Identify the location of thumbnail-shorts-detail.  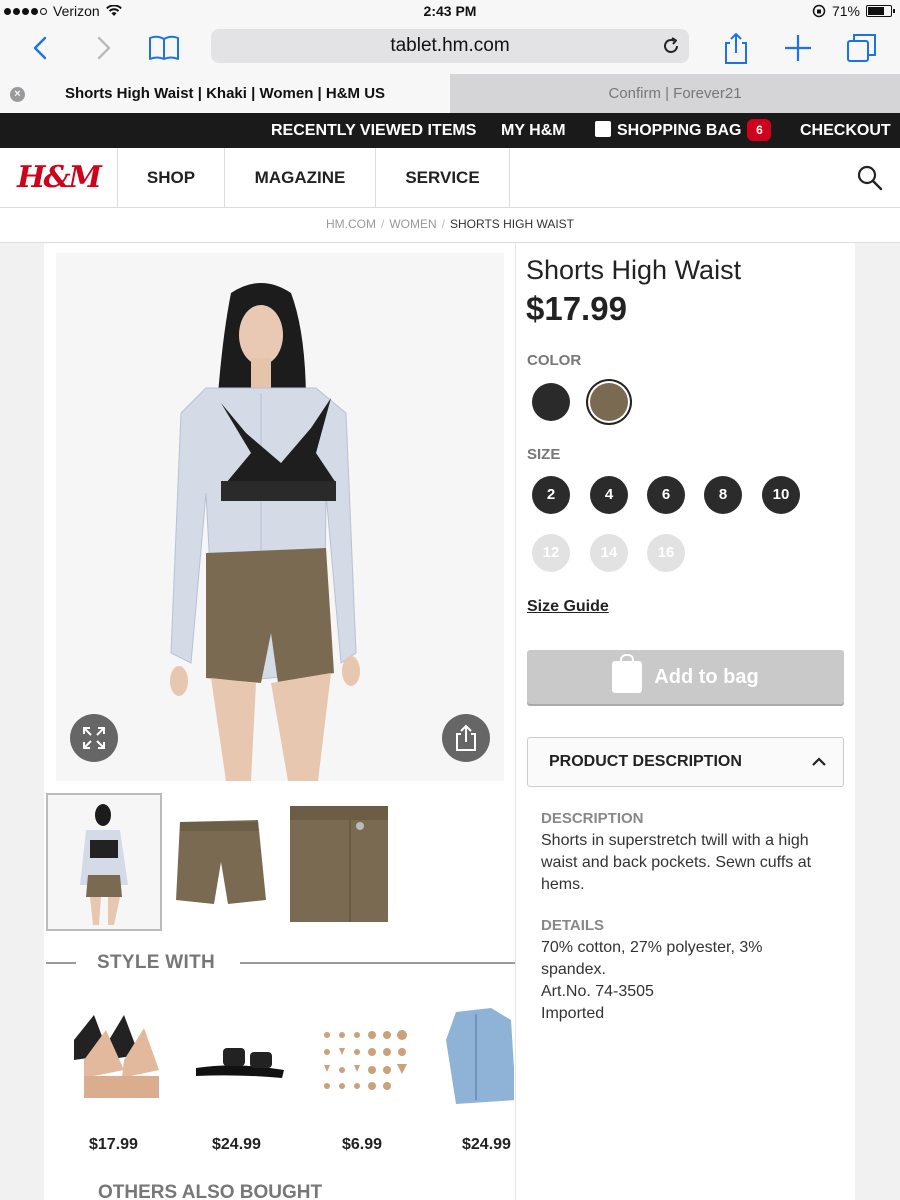
(339, 864).